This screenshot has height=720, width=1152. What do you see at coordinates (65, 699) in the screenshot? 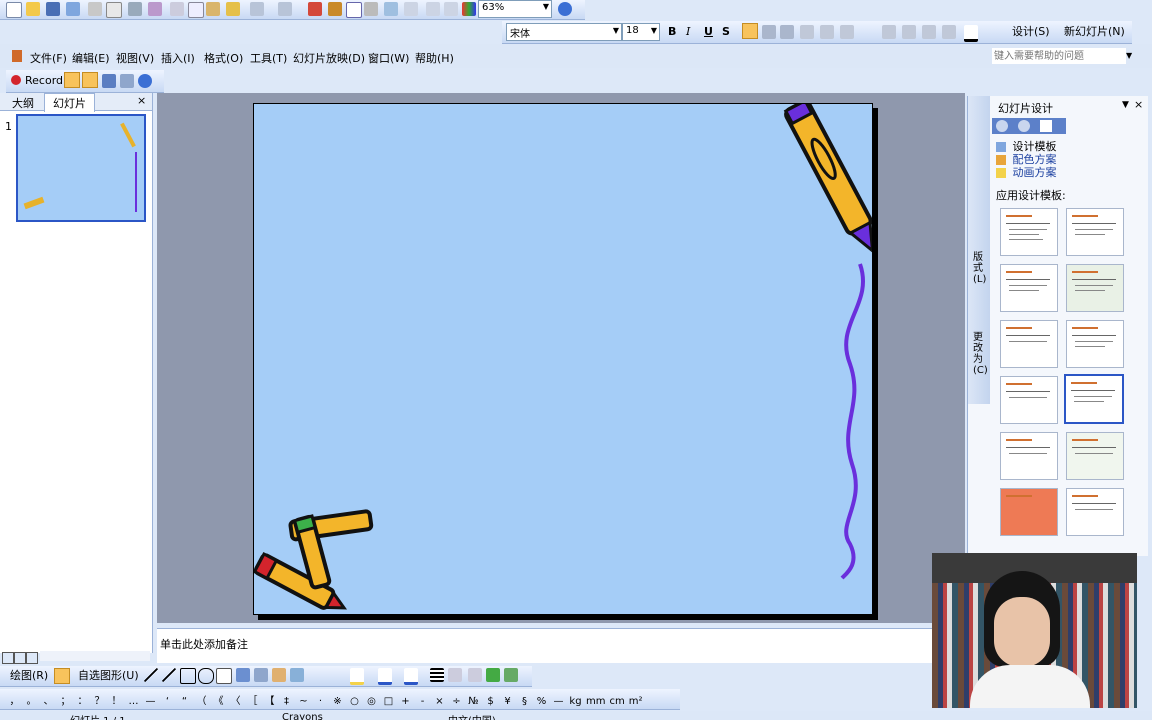
I see `symbol-button: ；` at bounding box center [65, 699].